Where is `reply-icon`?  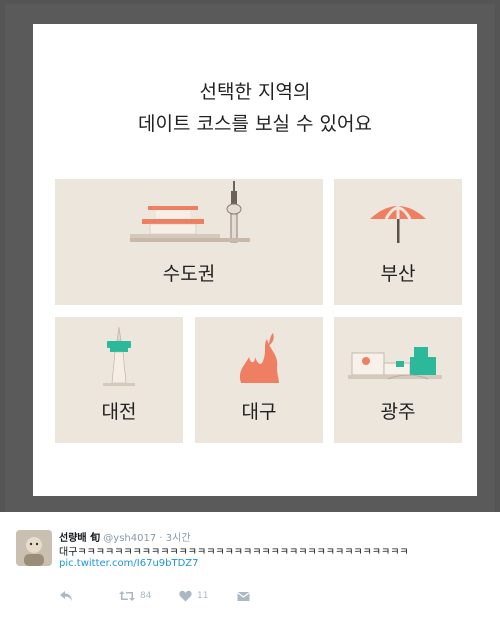 reply-icon is located at coordinates (66, 596).